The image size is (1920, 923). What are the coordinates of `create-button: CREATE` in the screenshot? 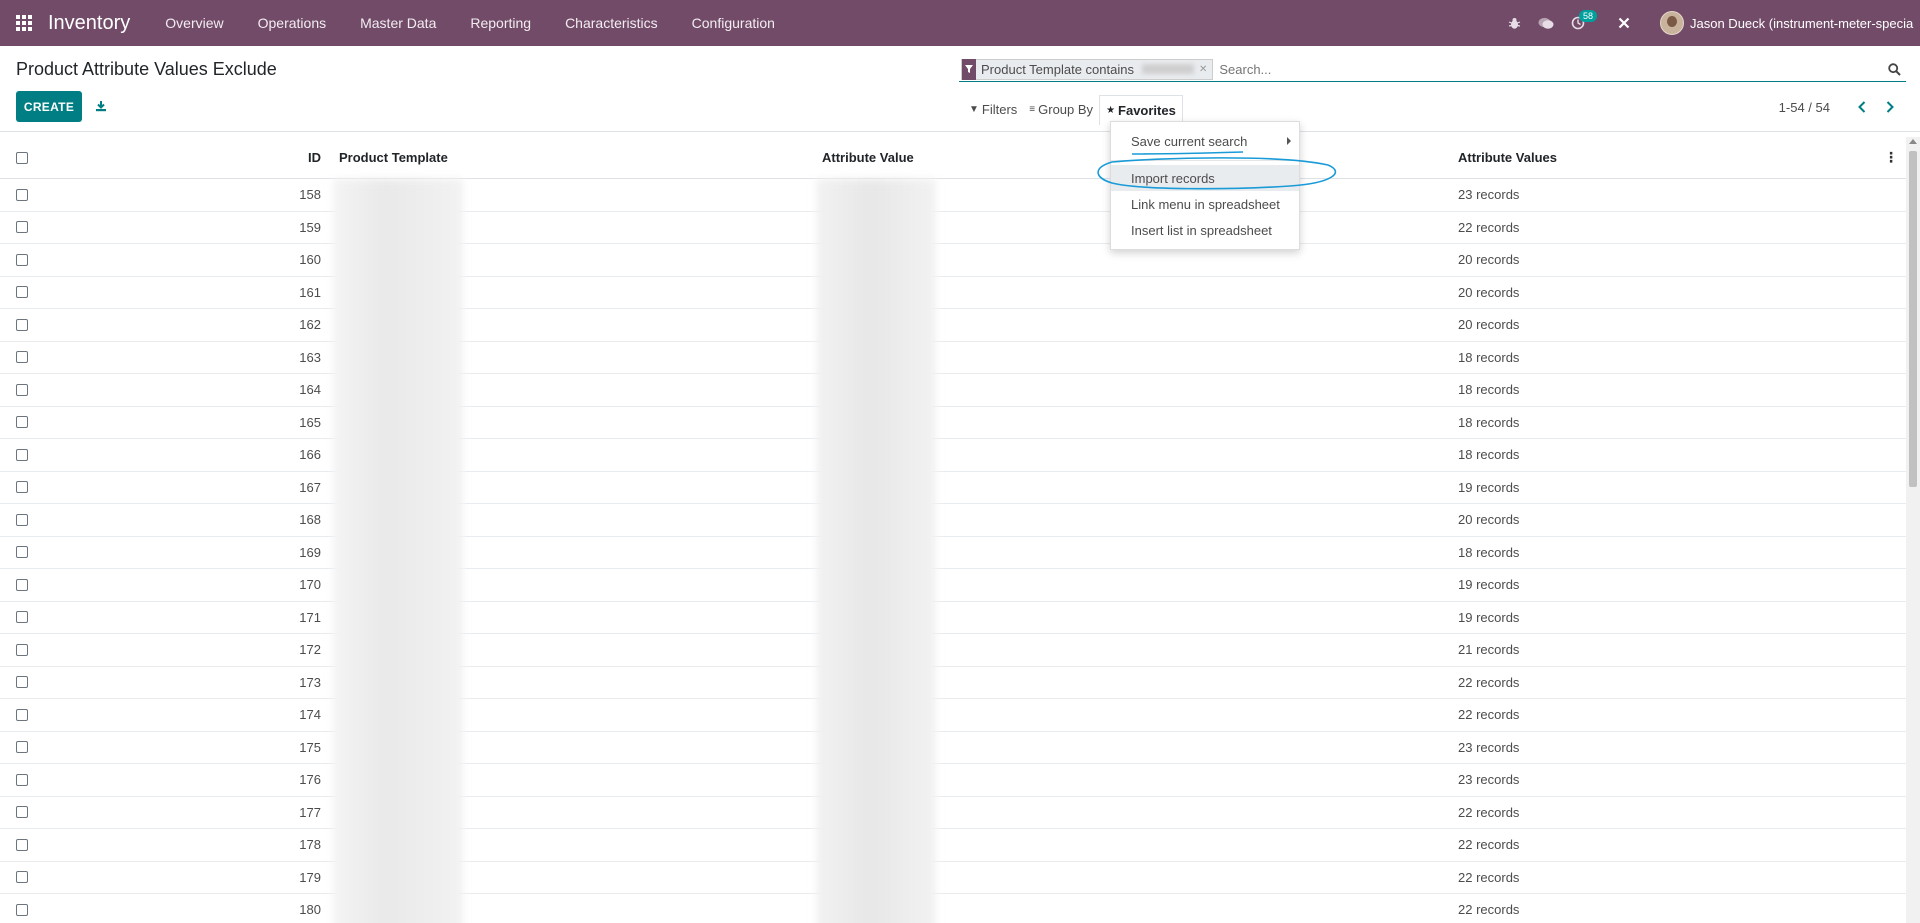 It's located at (49, 106).